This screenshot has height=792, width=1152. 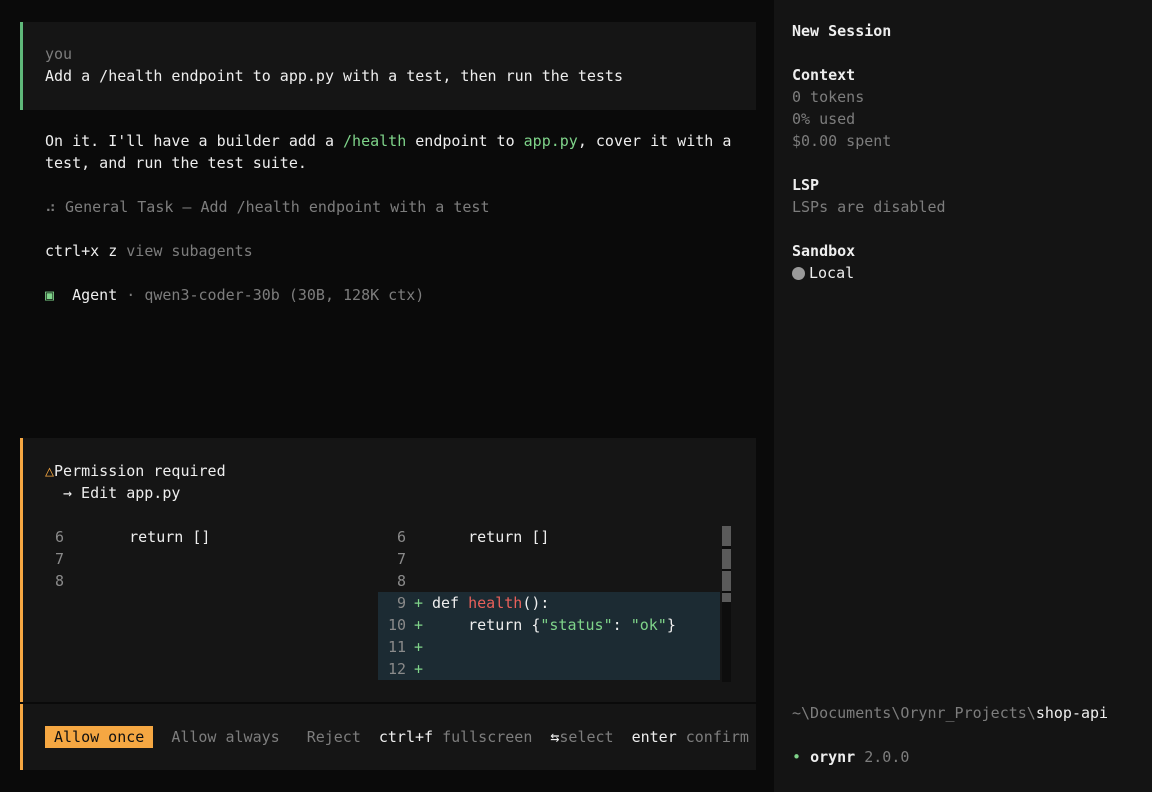 What do you see at coordinates (122, 493) in the screenshot?
I see `permission-action: → Edit app.py` at bounding box center [122, 493].